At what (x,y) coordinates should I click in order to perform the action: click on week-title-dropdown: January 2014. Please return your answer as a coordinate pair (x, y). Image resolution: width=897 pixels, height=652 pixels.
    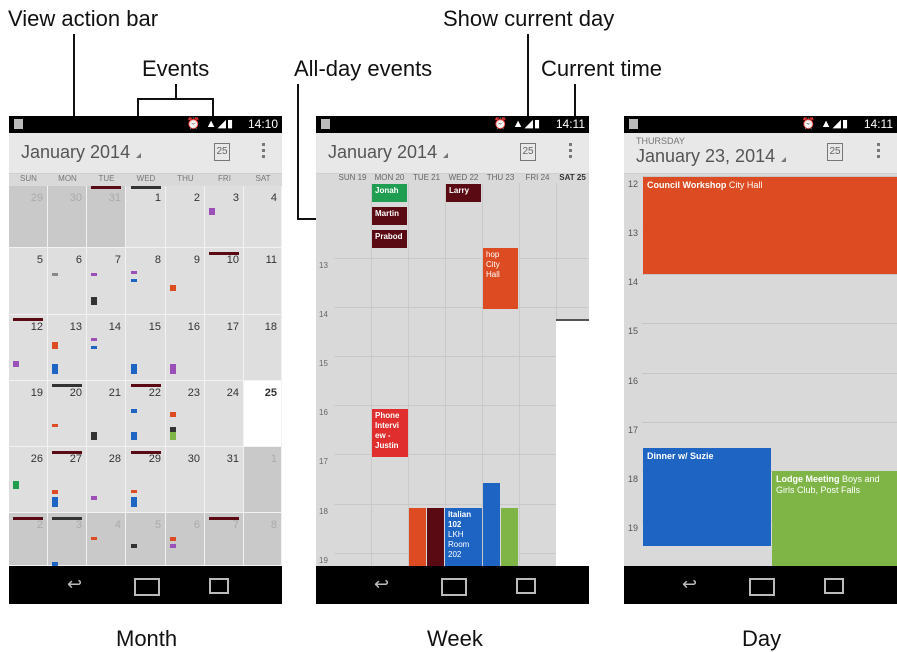
    Looking at the image, I should click on (388, 152).